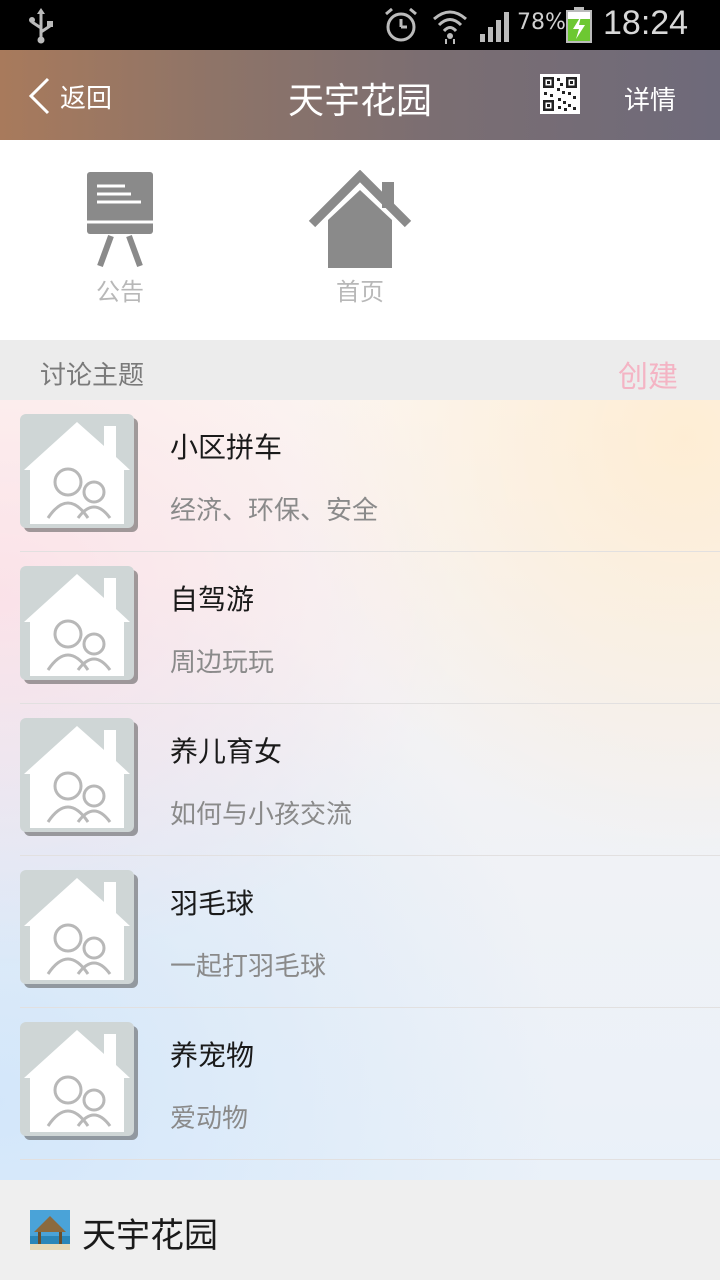 The image size is (720, 1280). What do you see at coordinates (226, 447) in the screenshot?
I see `topic-title: 小区拼车` at bounding box center [226, 447].